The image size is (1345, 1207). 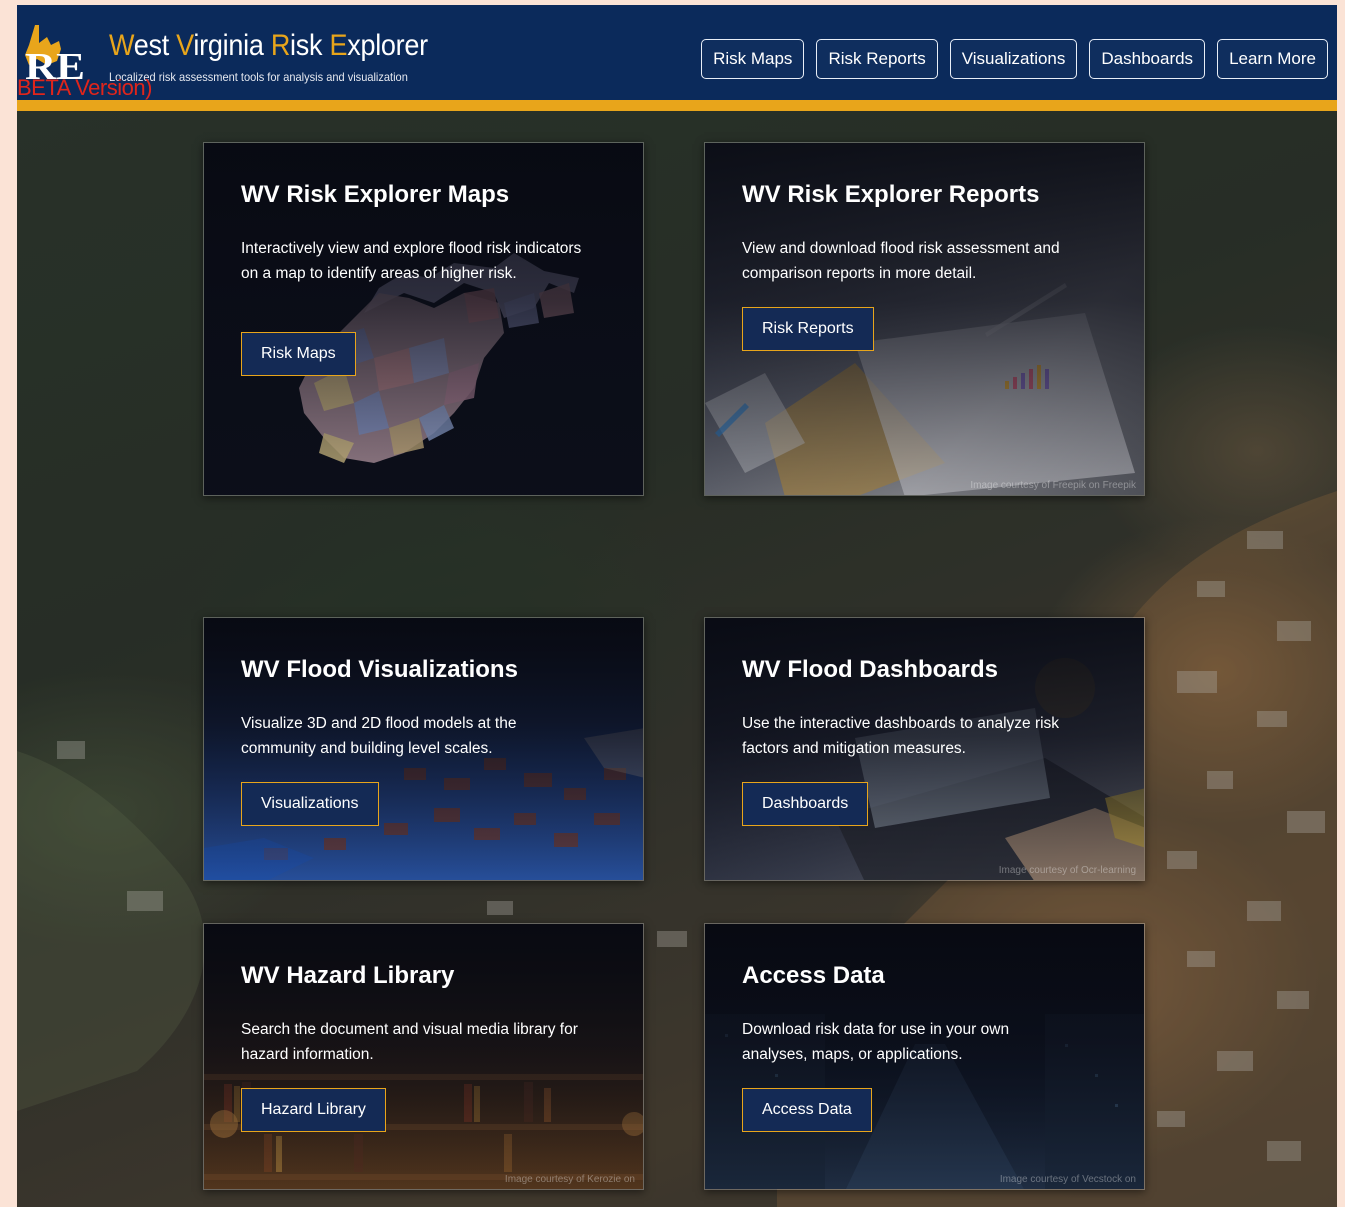 What do you see at coordinates (232, 45) in the screenshot?
I see `title-part-virginia: irginia` at bounding box center [232, 45].